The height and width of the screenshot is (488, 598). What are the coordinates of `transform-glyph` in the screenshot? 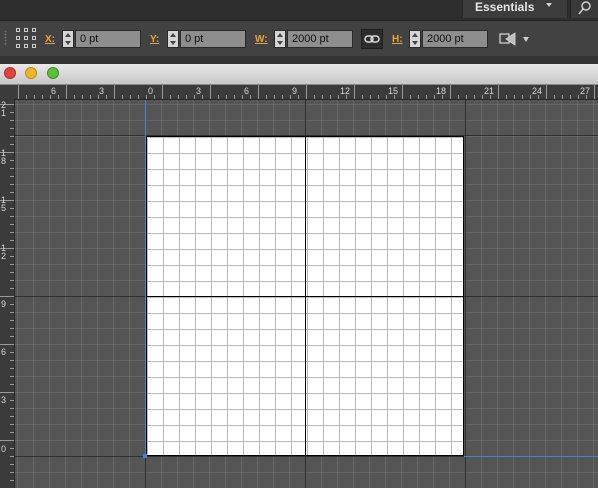 It's located at (507, 39).